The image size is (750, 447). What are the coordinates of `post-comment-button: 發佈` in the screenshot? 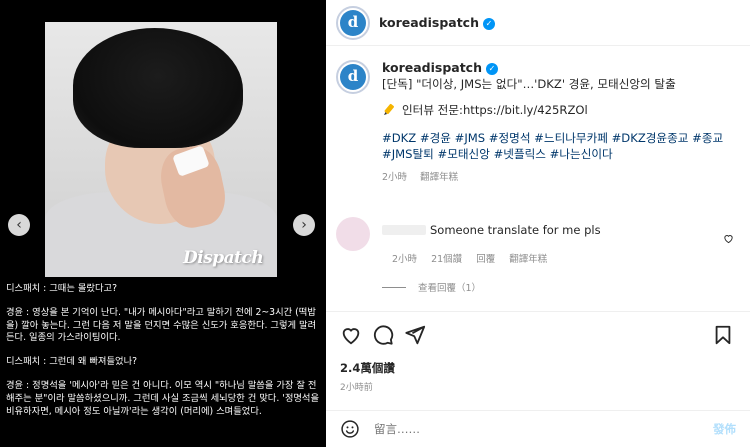 It's located at (724, 429).